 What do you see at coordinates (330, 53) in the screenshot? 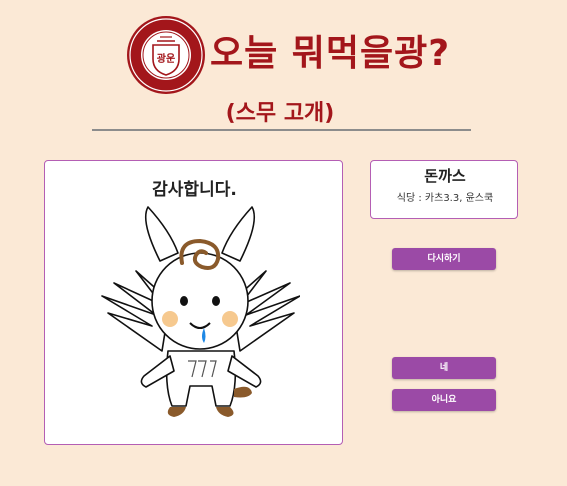
I see `app-title: 오늘 뭐먹을광?` at bounding box center [330, 53].